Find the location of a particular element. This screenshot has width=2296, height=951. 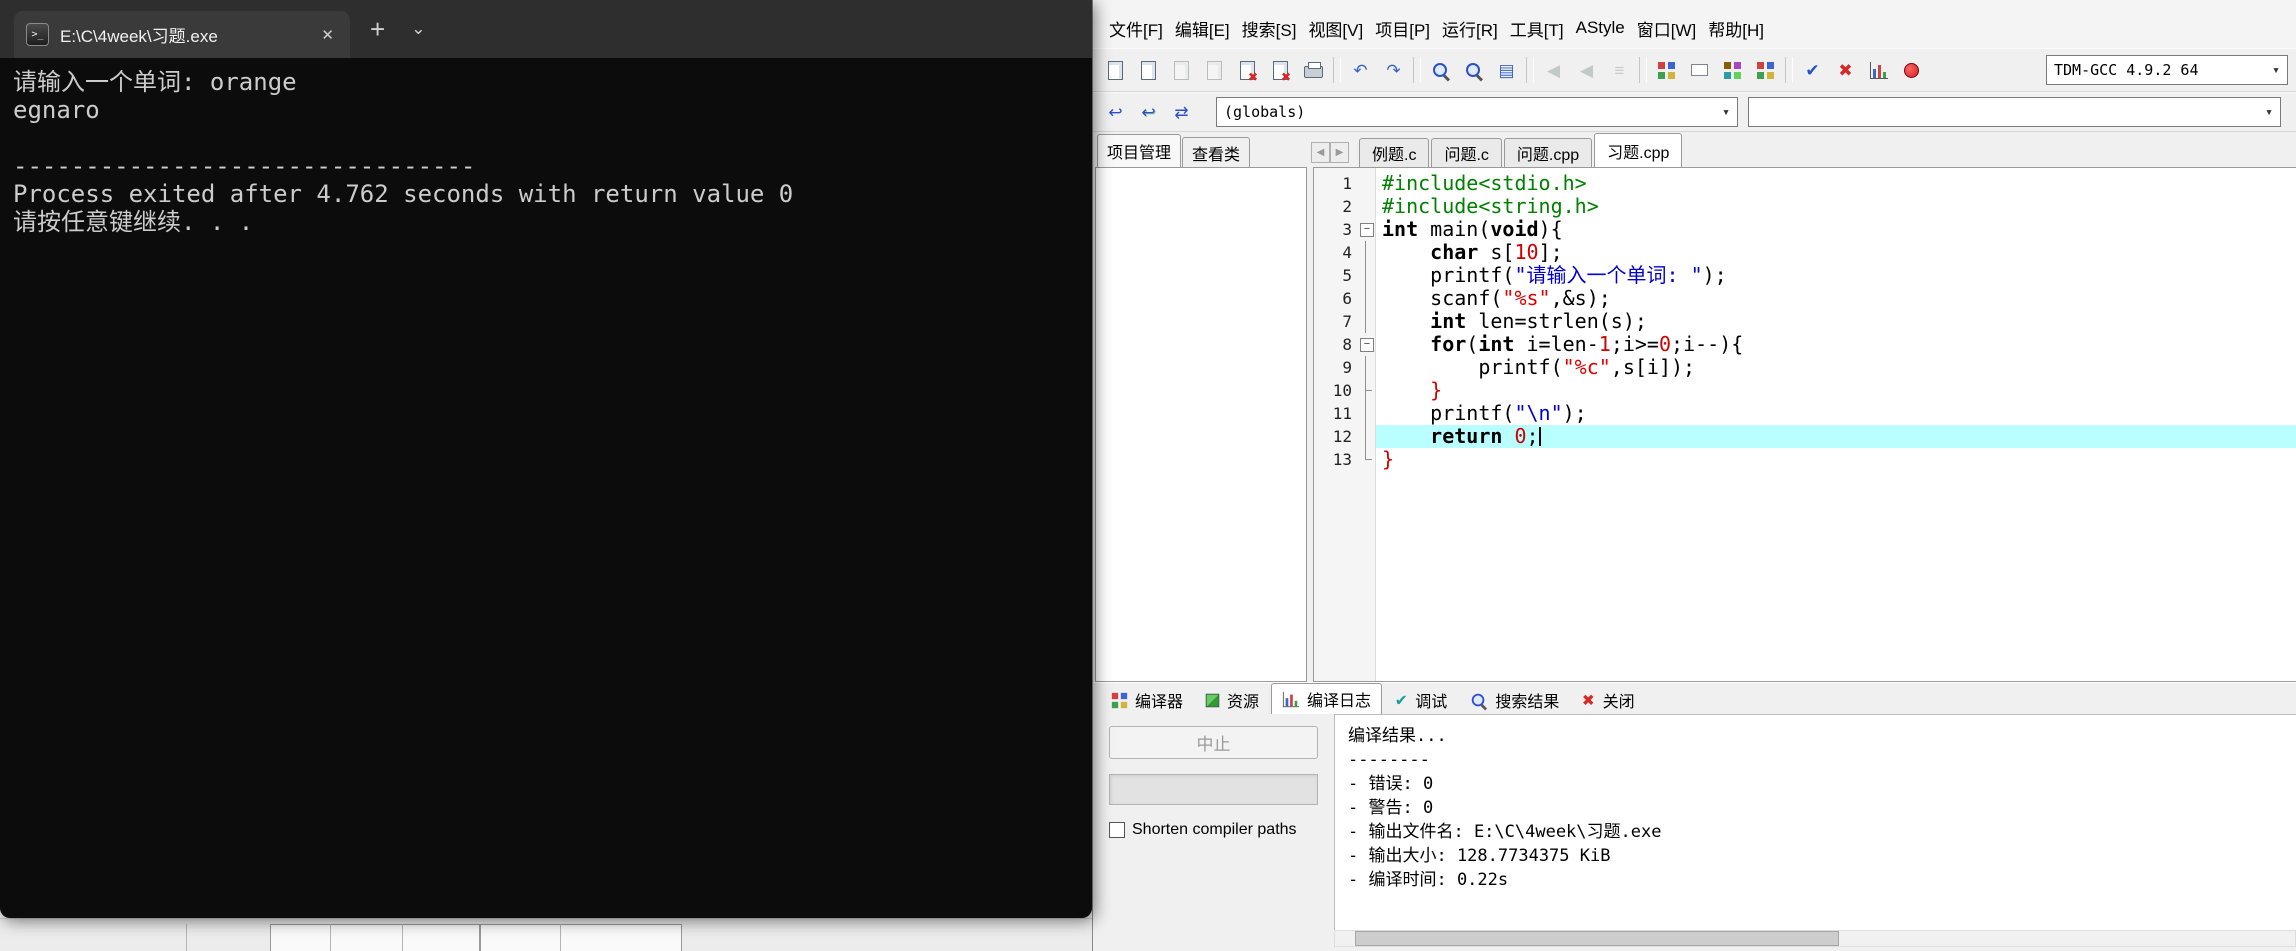

profile-button is located at coordinates (1878, 70).